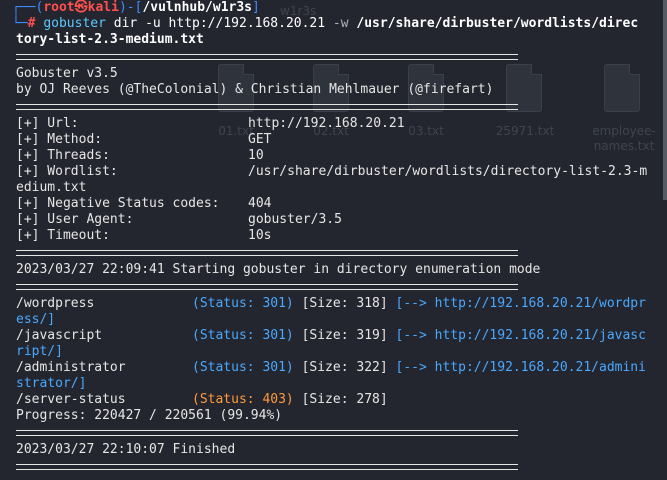 This screenshot has width=667, height=480. What do you see at coordinates (67, 171) in the screenshot?
I see `config-key: [+] Wordlist:` at bounding box center [67, 171].